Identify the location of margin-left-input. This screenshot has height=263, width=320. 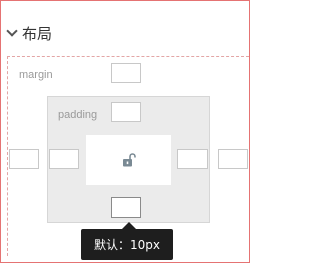
(24, 159).